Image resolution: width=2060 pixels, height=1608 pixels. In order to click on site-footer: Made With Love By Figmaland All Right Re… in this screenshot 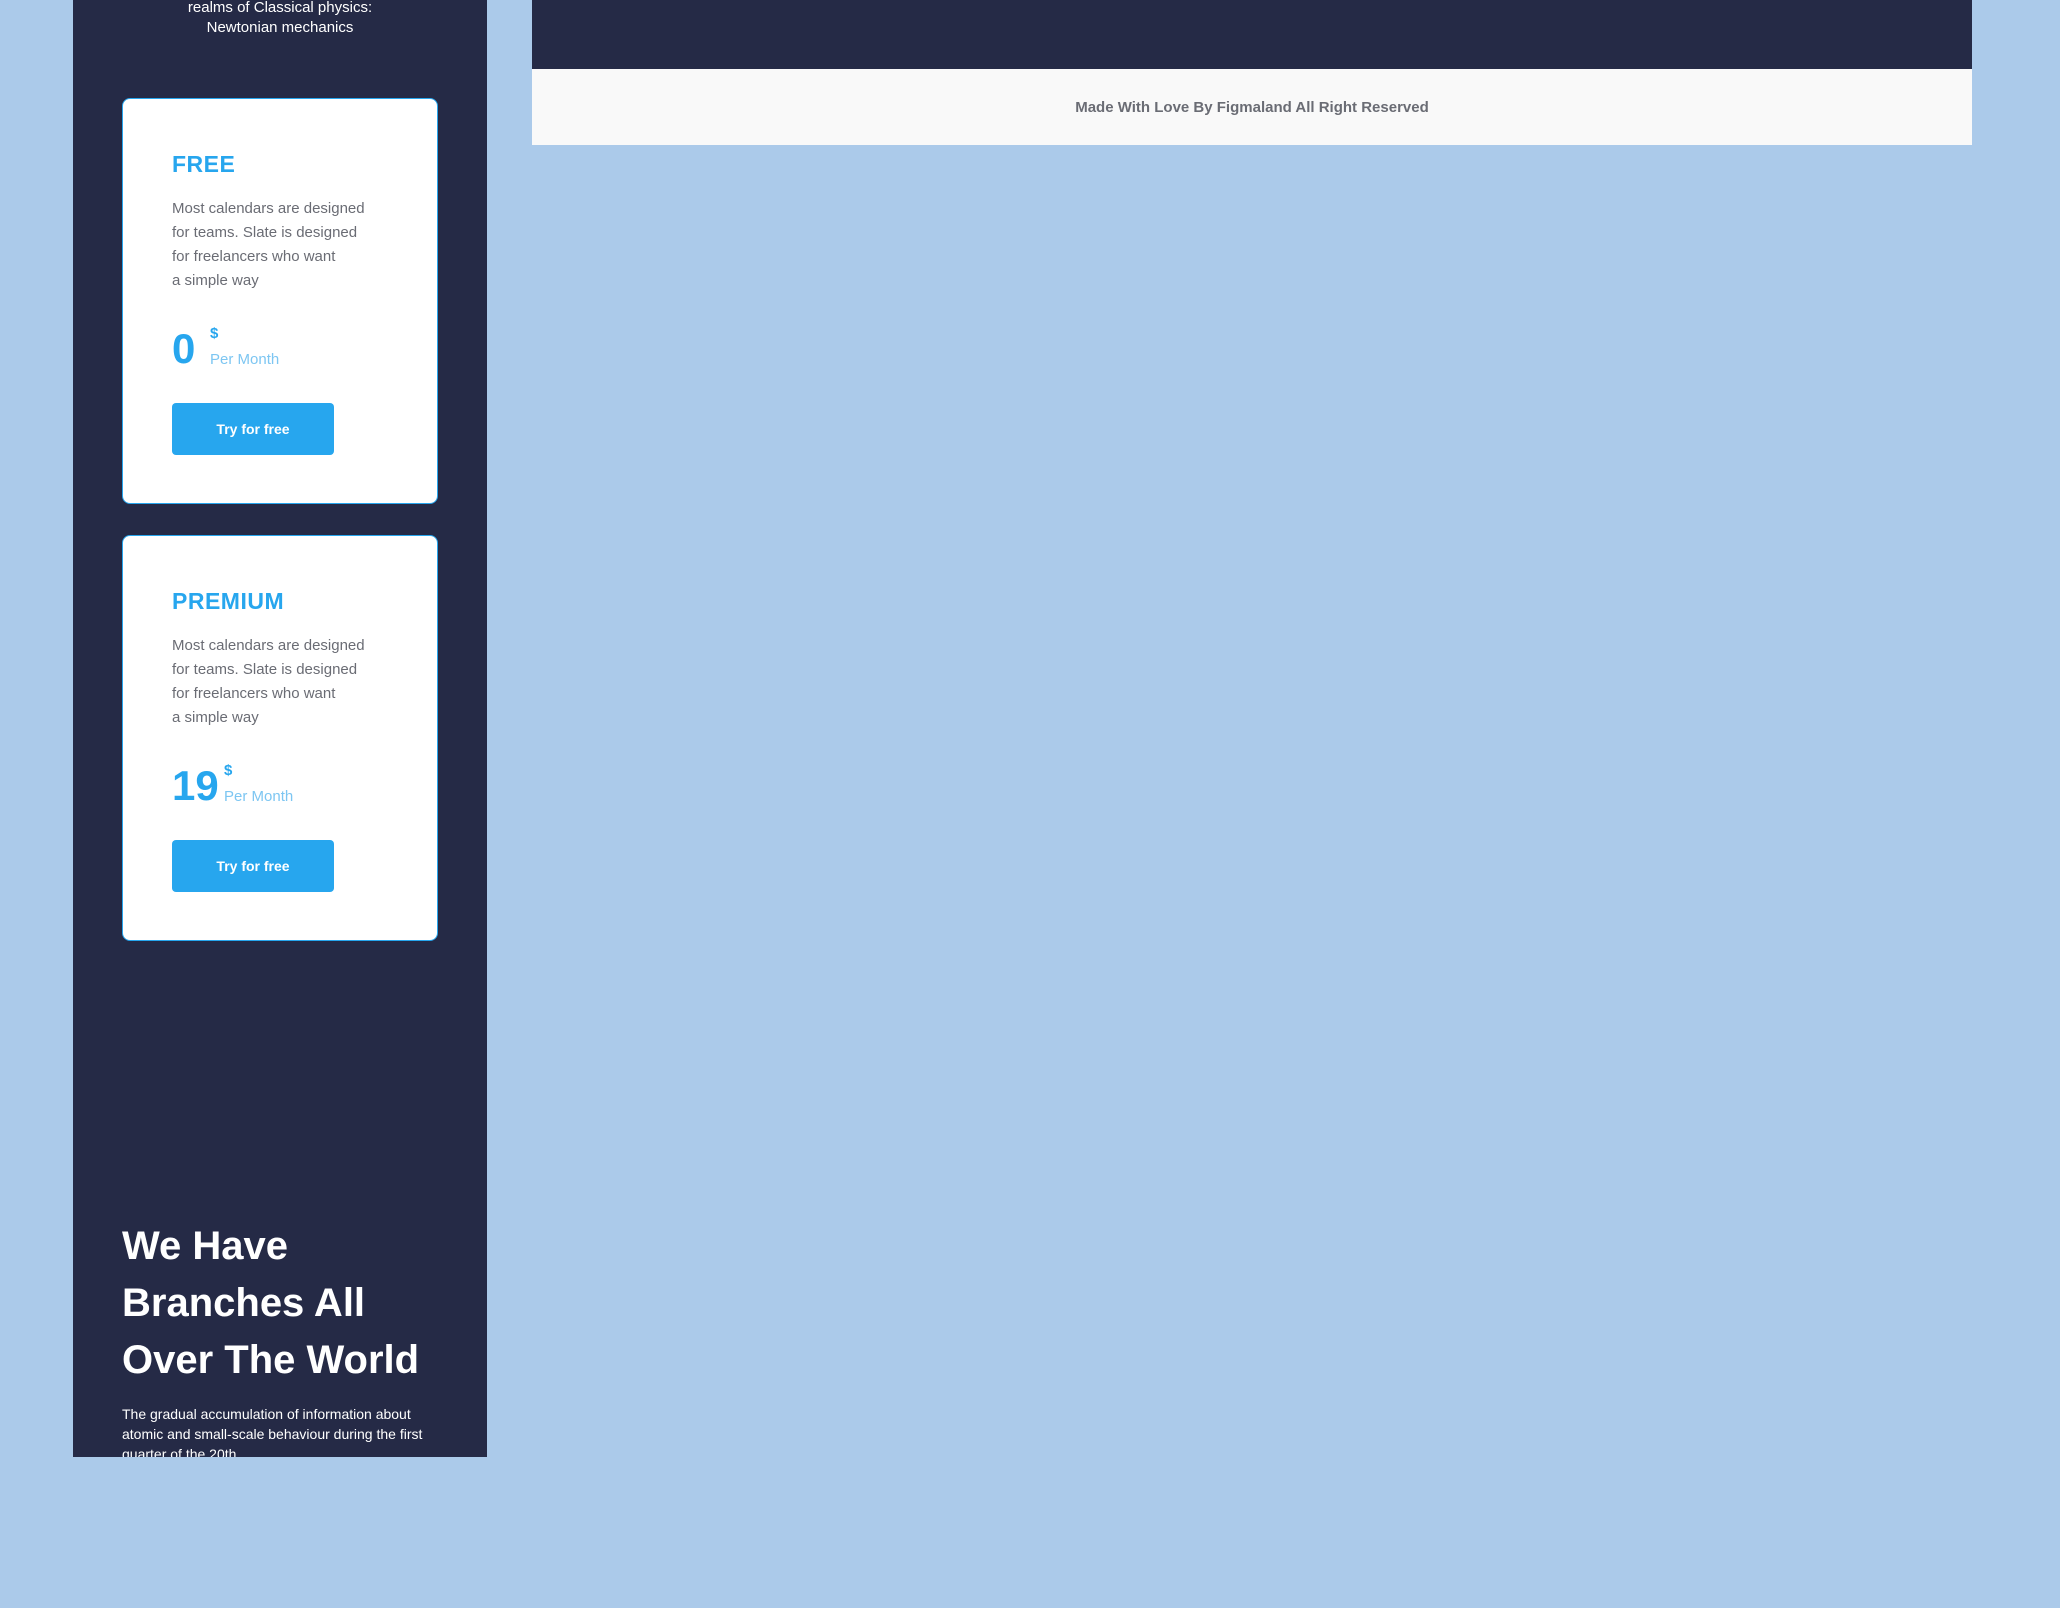, I will do `click(1252, 107)`.